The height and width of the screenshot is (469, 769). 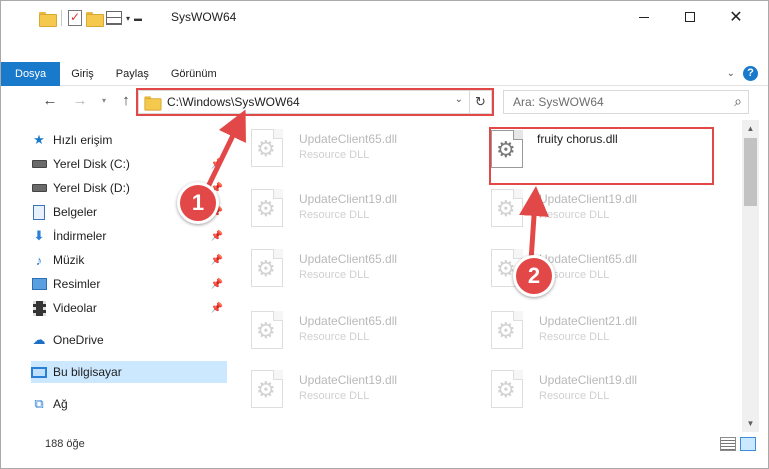 I want to click on item-count: 188 öğe, so click(x=65, y=444).